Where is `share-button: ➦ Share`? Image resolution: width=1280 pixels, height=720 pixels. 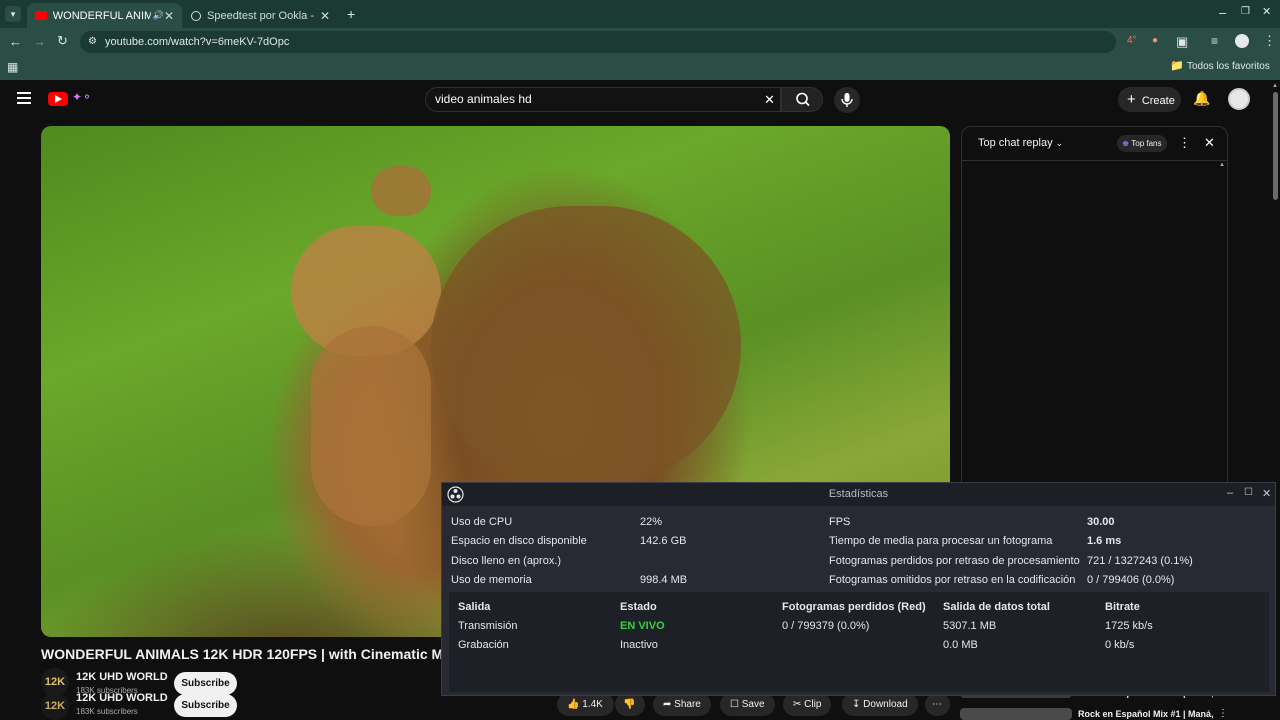 share-button: ➦ Share is located at coordinates (682, 704).